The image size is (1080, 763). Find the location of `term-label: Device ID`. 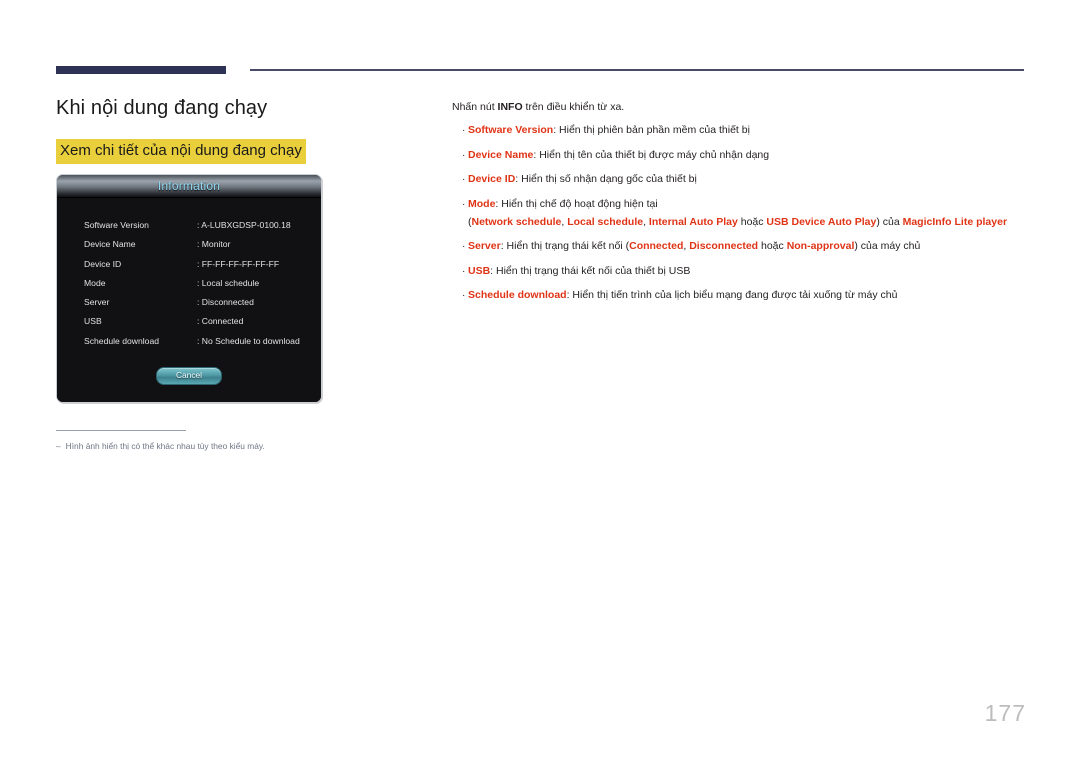

term-label: Device ID is located at coordinates (492, 179).